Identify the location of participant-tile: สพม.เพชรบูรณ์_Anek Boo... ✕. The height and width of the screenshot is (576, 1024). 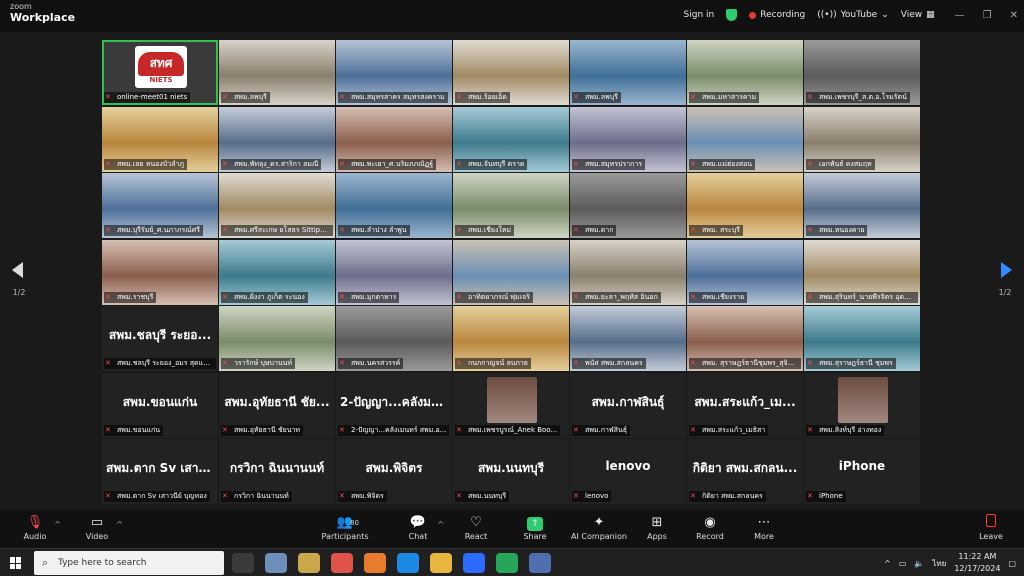
(511, 405).